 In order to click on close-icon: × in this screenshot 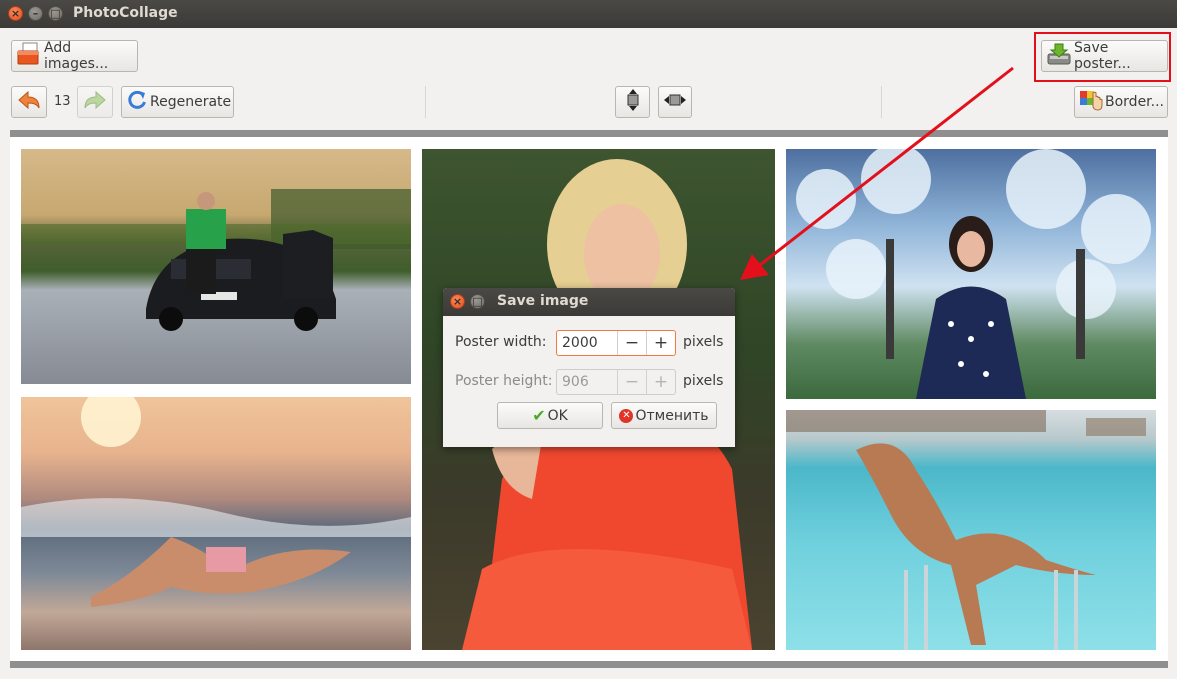, I will do `click(457, 301)`.